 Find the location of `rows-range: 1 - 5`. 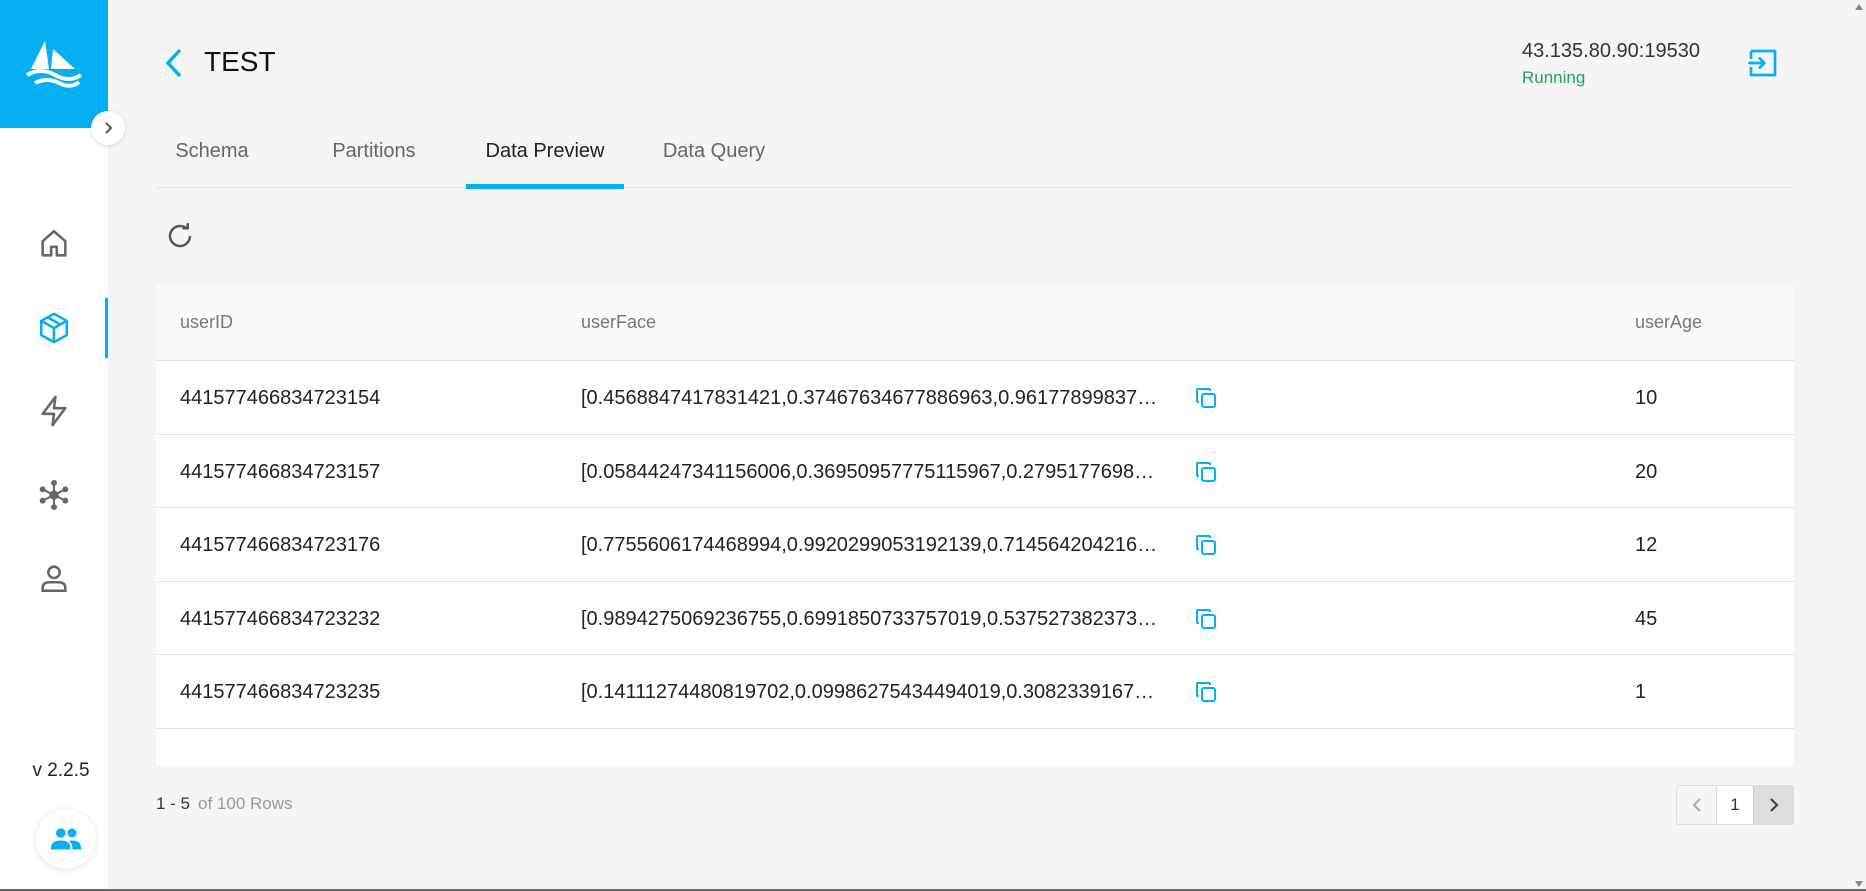

rows-range: 1 - 5 is located at coordinates (173, 803).